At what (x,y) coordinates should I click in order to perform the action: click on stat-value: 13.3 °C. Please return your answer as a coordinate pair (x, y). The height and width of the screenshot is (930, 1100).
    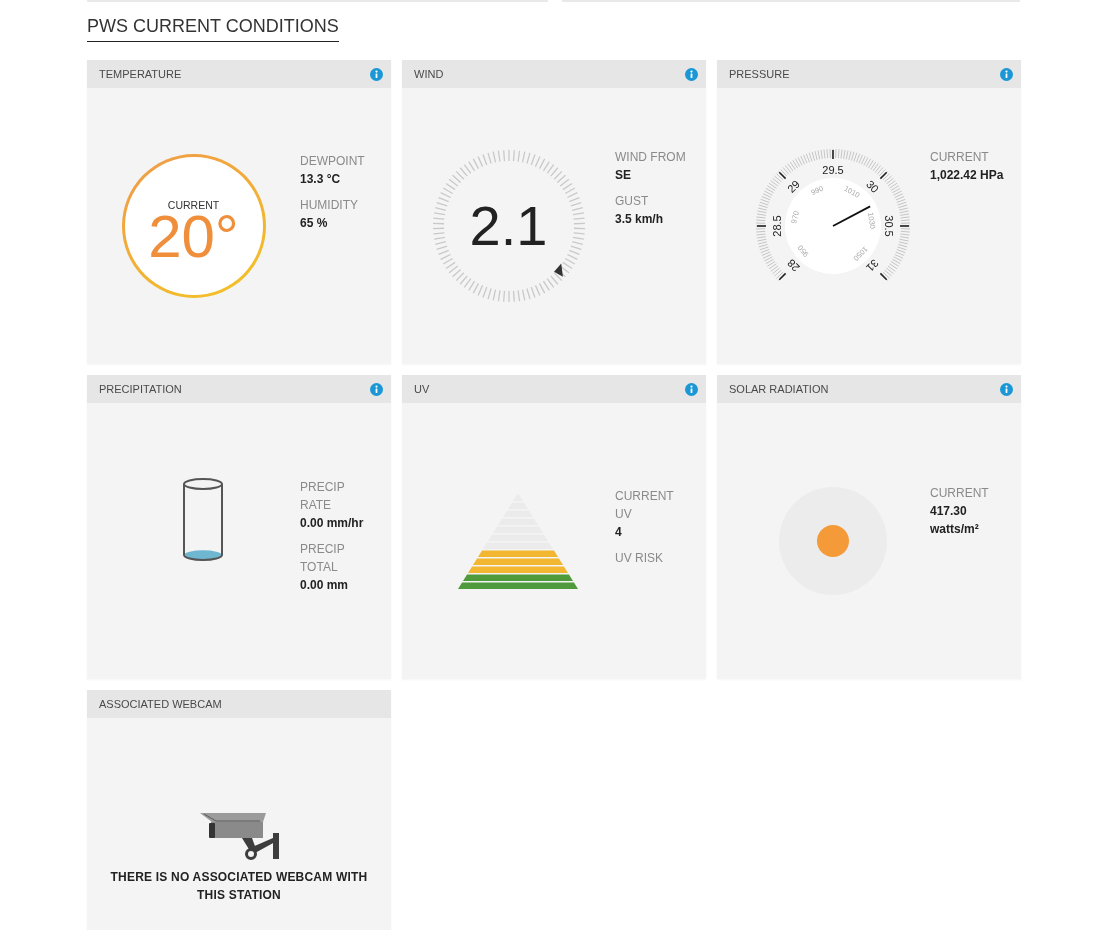
    Looking at the image, I should click on (321, 179).